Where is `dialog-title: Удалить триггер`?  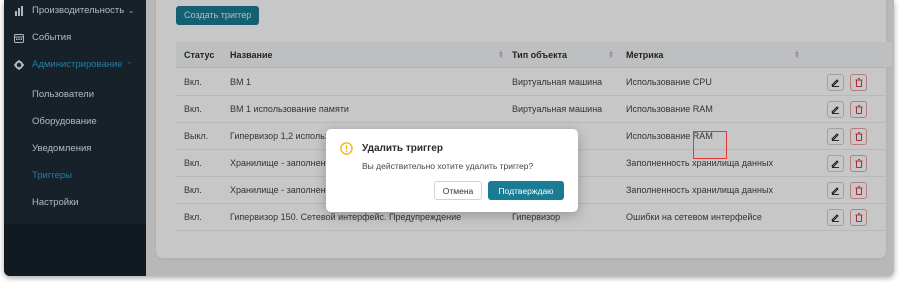
dialog-title: Удалить триггер is located at coordinates (402, 148).